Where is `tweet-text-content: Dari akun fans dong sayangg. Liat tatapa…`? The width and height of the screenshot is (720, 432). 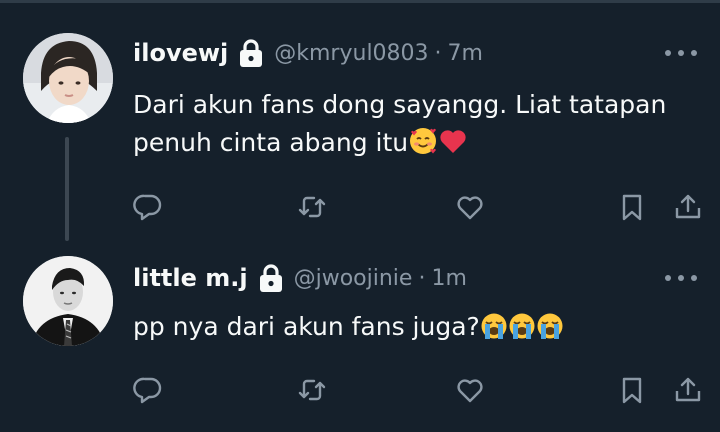
tweet-text-content: Dari akun fans dong sayangg. Liat tatapa… is located at coordinates (400, 123).